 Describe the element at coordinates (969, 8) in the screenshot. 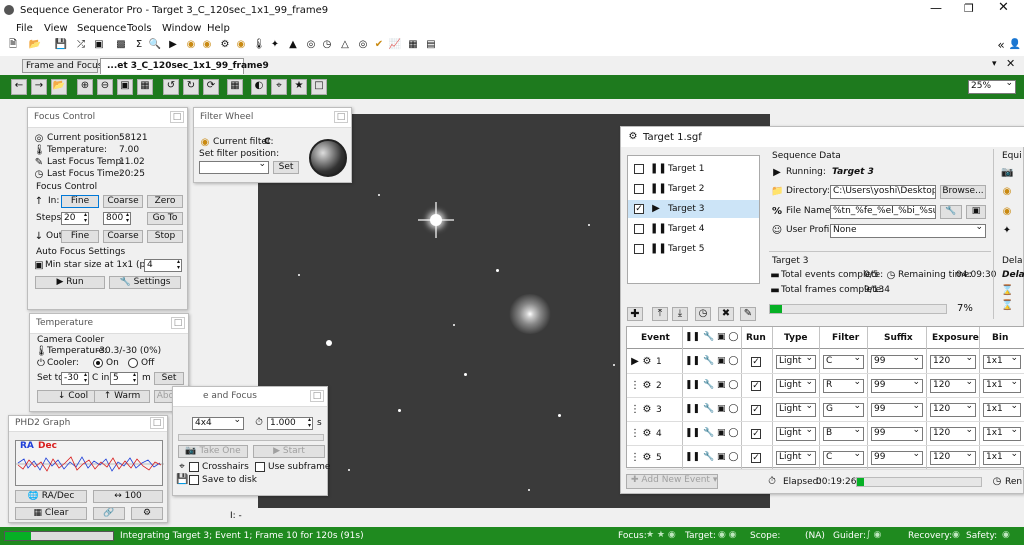

I see `maximize-button: ❐` at that location.